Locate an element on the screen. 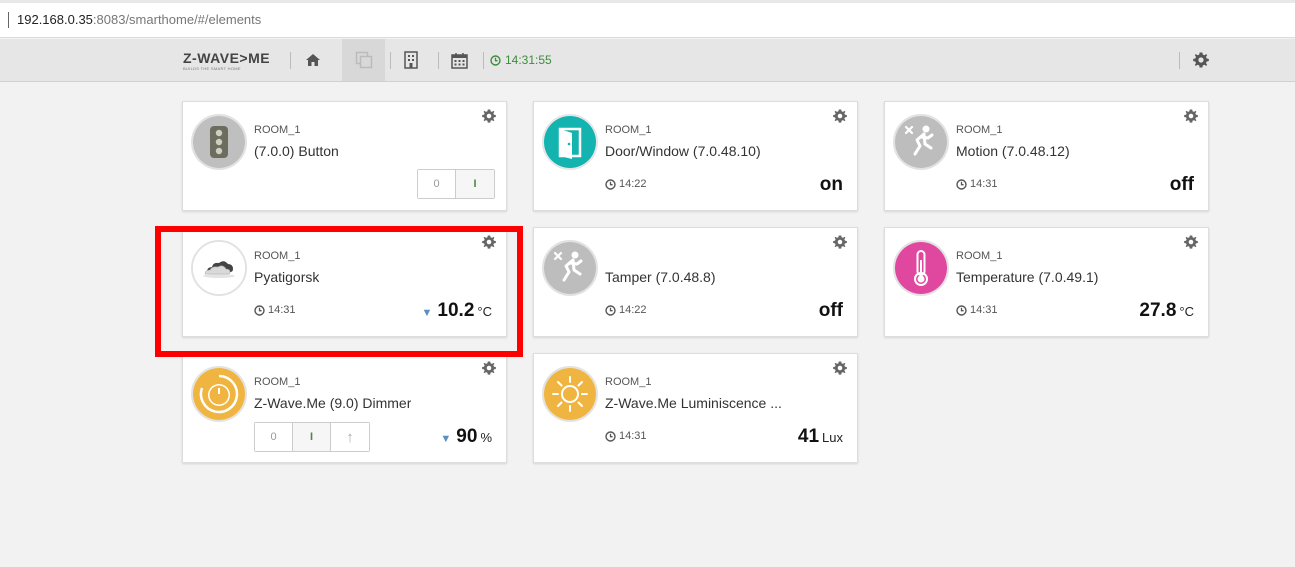 The width and height of the screenshot is (1295, 567). zwave-logo: Z-WAVE>ME BUILDS THE SMART HOME is located at coordinates (226, 61).